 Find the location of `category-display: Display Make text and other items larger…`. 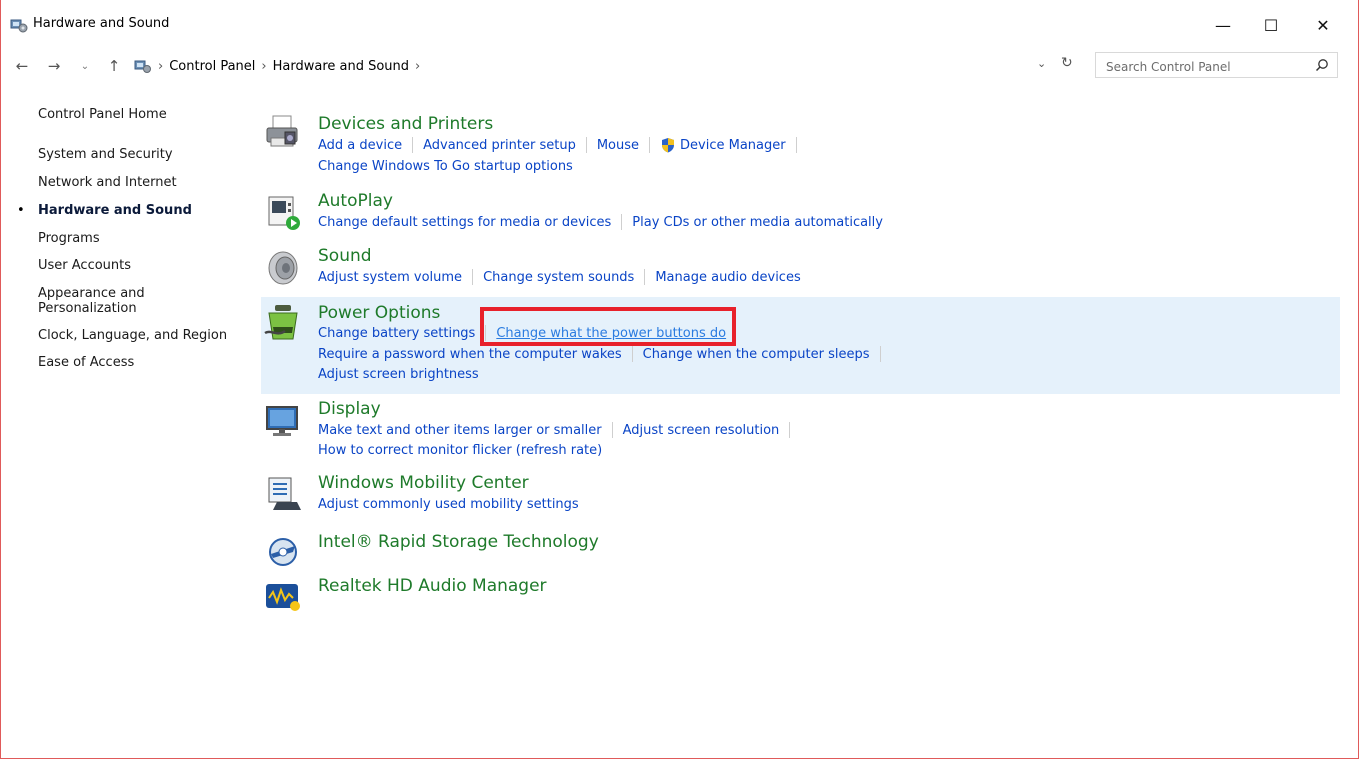

category-display: Display Make text and other items larger… is located at coordinates (800, 430).